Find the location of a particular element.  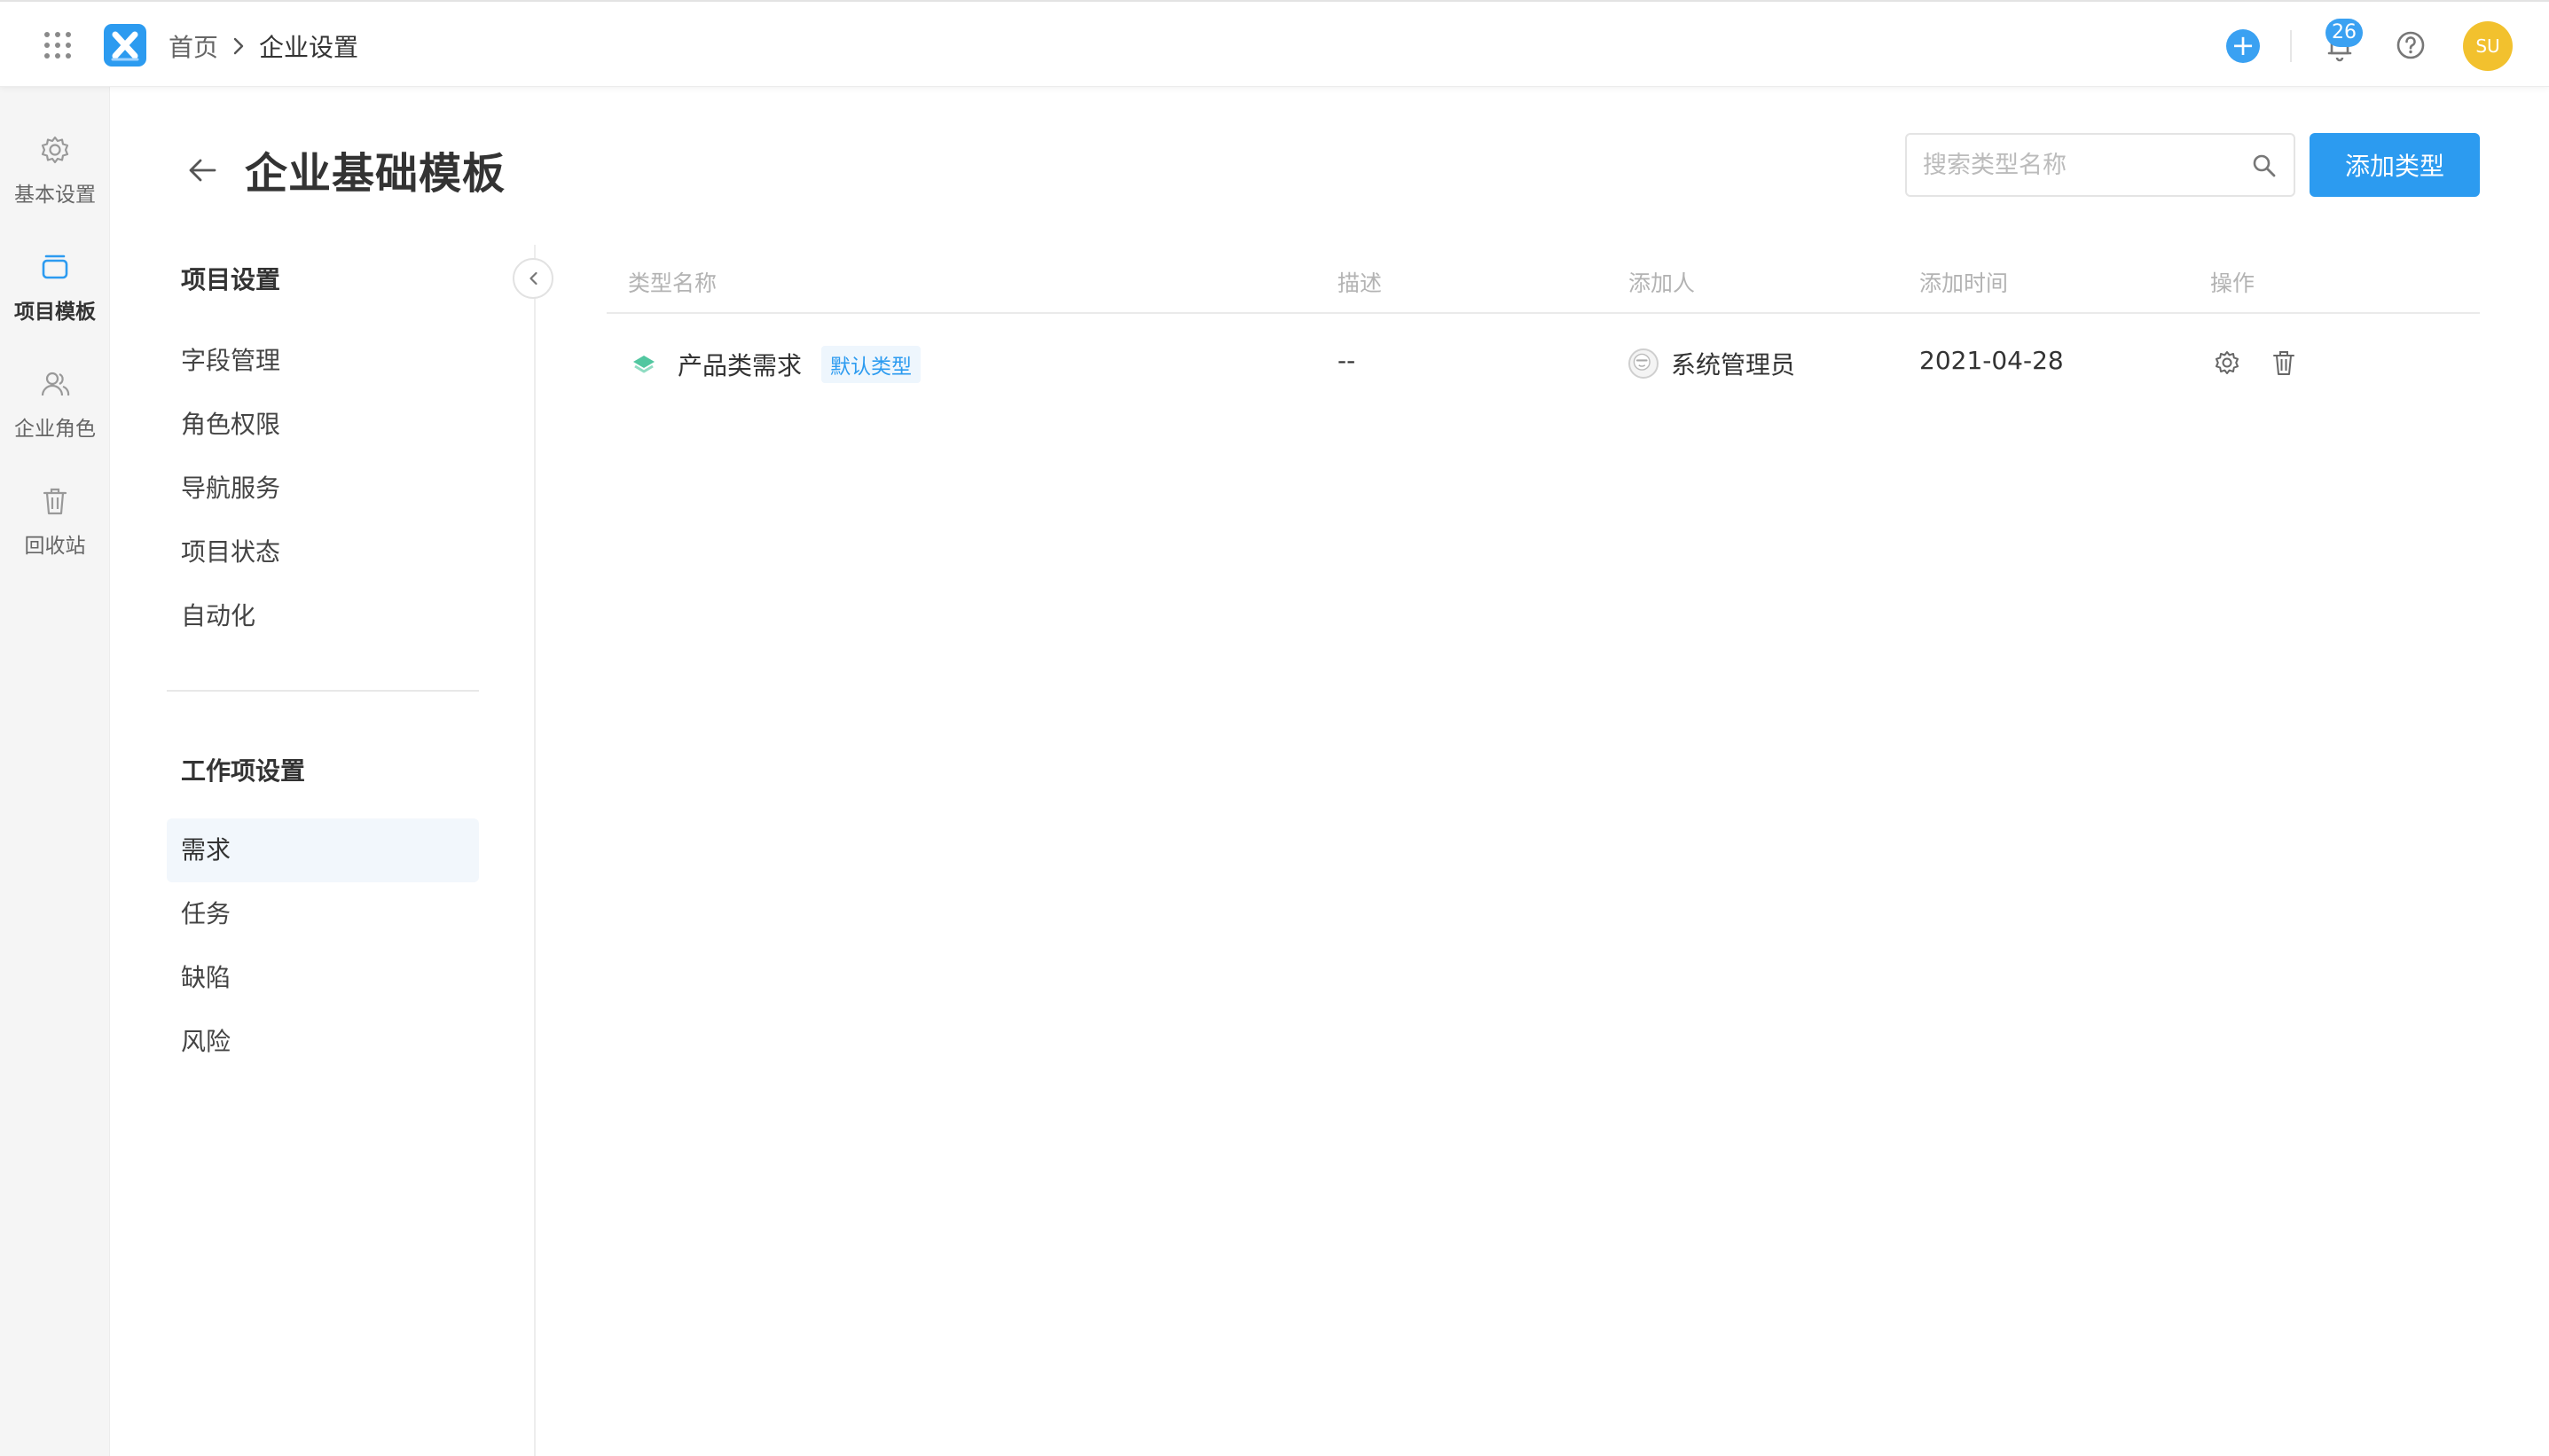

delete-trash-icon is located at coordinates (2284, 363).